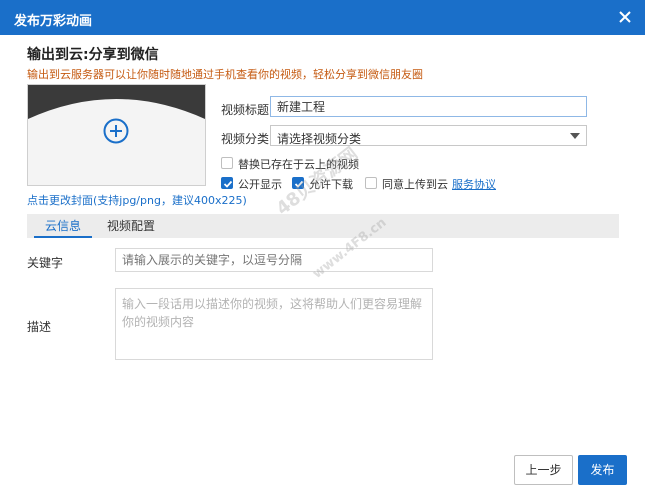 This screenshot has height=498, width=645. What do you see at coordinates (428, 135) in the screenshot?
I see `video-category-select: 请选择视频分类` at bounding box center [428, 135].